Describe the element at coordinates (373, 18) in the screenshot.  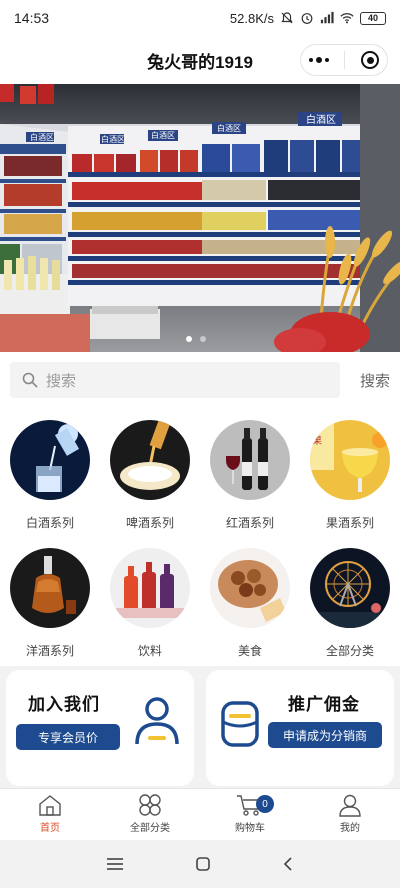
I see `battery-indicator: 40` at that location.